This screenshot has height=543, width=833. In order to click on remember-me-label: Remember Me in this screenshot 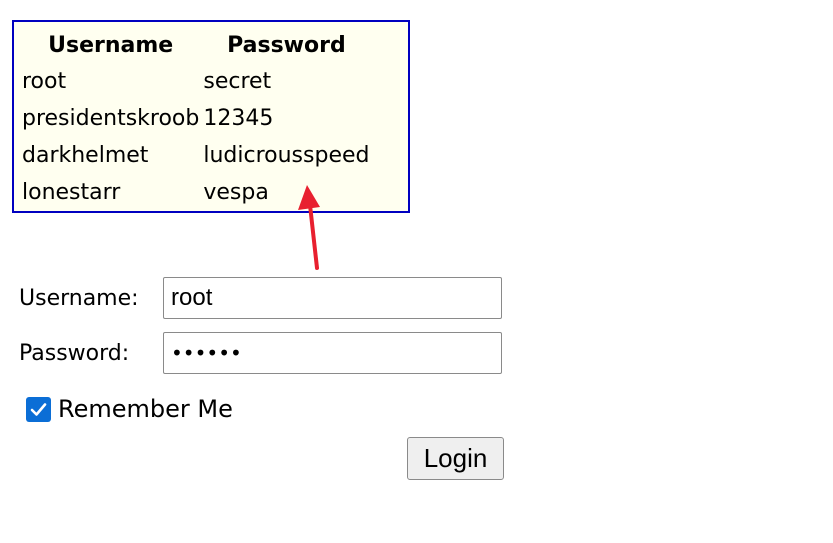, I will do `click(145, 409)`.